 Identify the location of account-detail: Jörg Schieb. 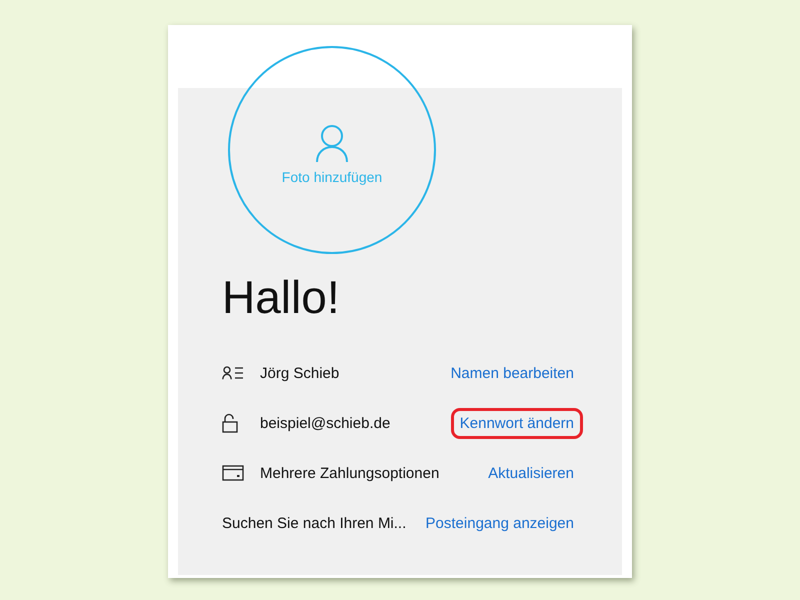
(300, 373).